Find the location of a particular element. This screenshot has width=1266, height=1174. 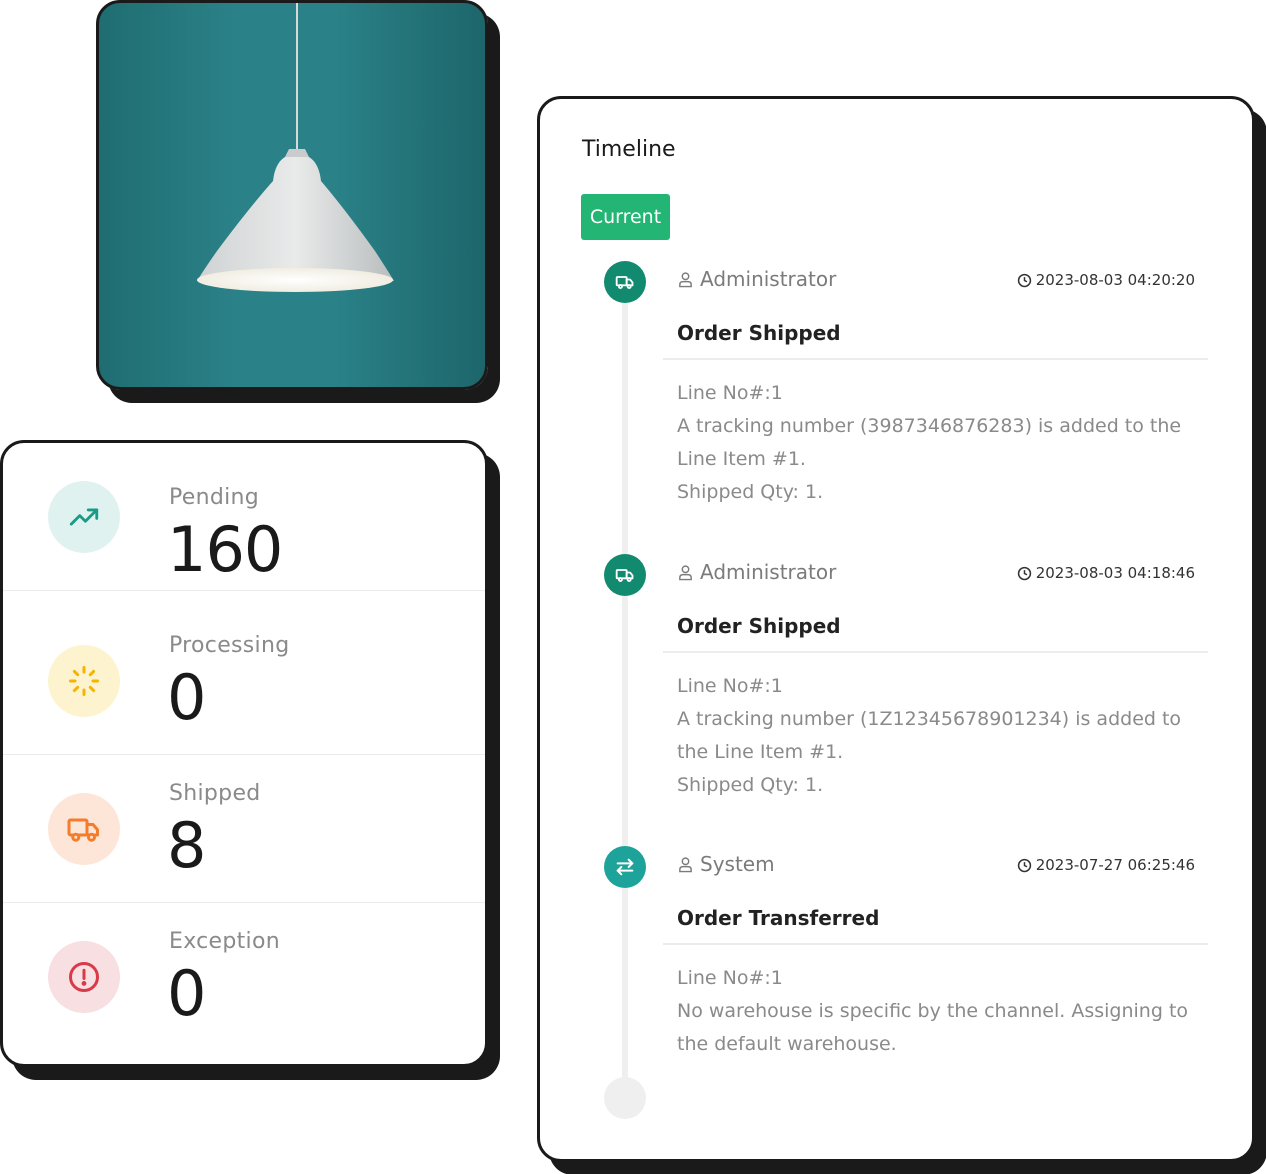

trending-up-icon is located at coordinates (84, 516).